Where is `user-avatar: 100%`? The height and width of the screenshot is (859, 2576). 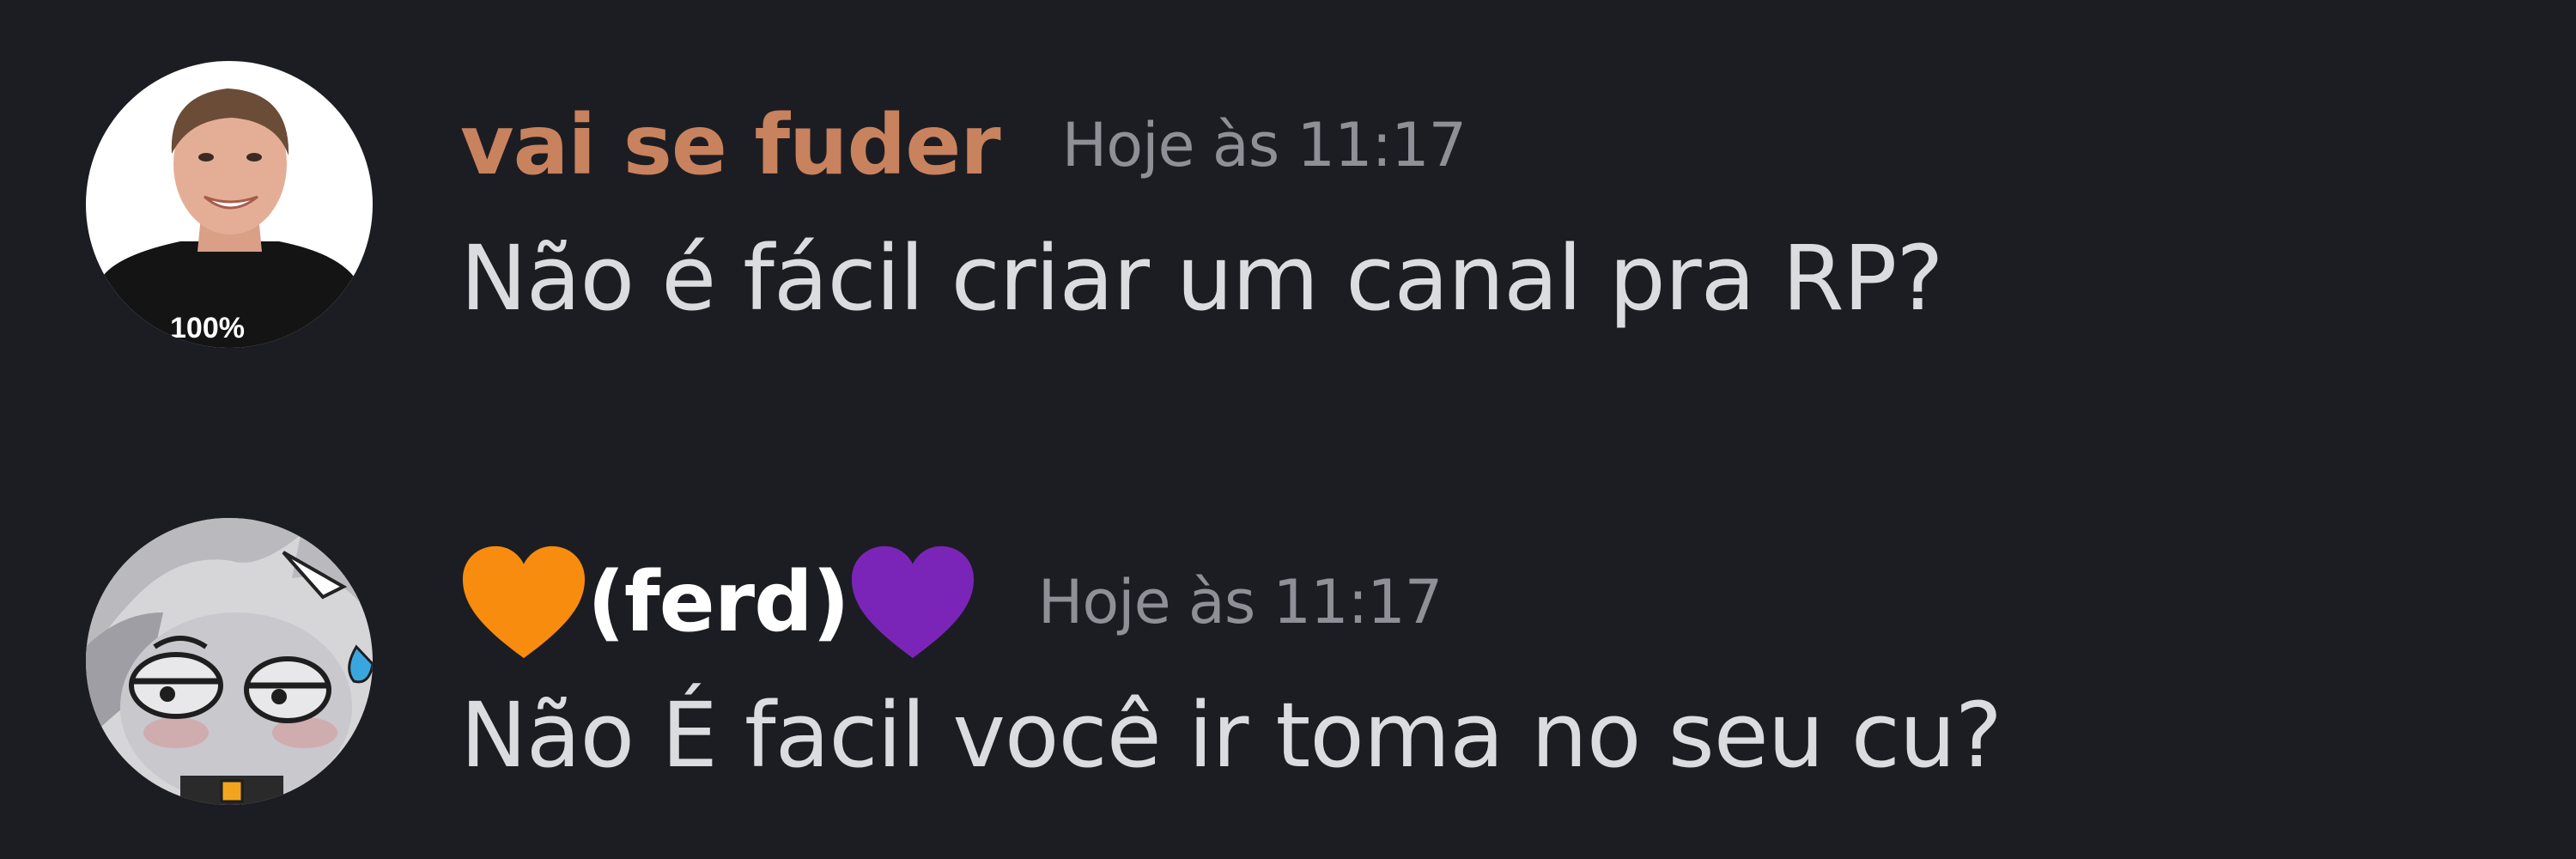 user-avatar: 100% is located at coordinates (229, 205).